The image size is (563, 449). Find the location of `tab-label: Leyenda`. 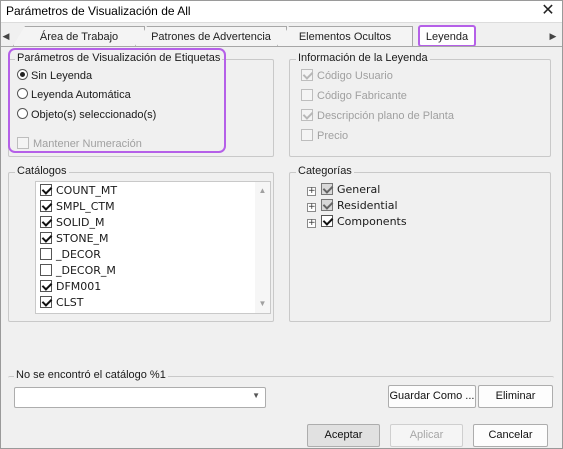

tab-label: Leyenda is located at coordinates (447, 37).